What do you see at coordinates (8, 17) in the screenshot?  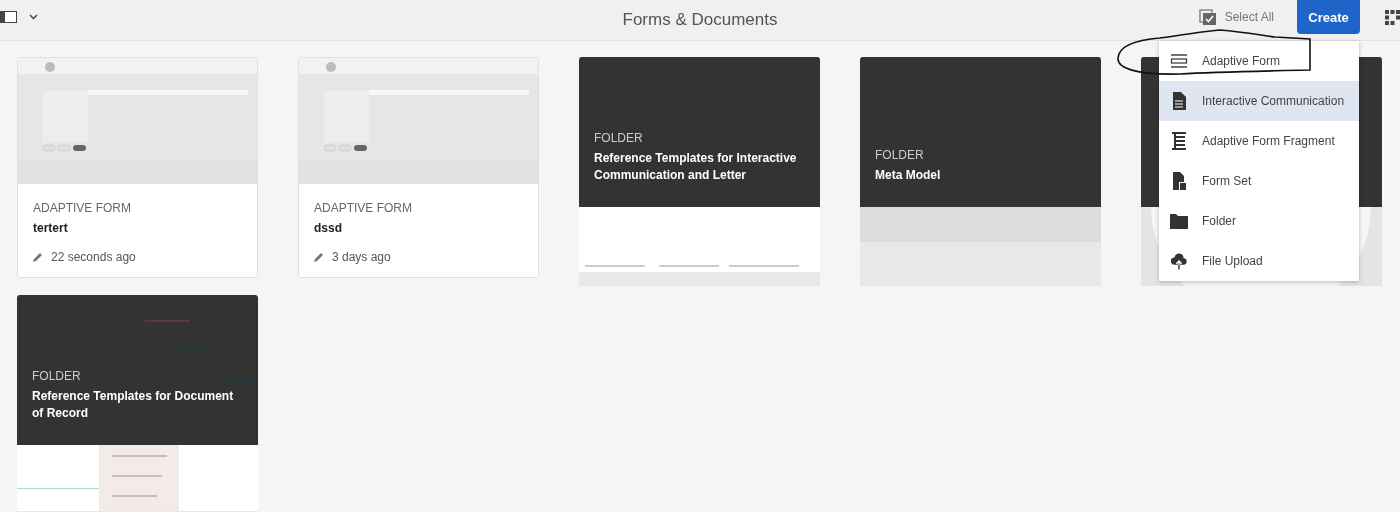 I see `sidebar-toggle-icon` at bounding box center [8, 17].